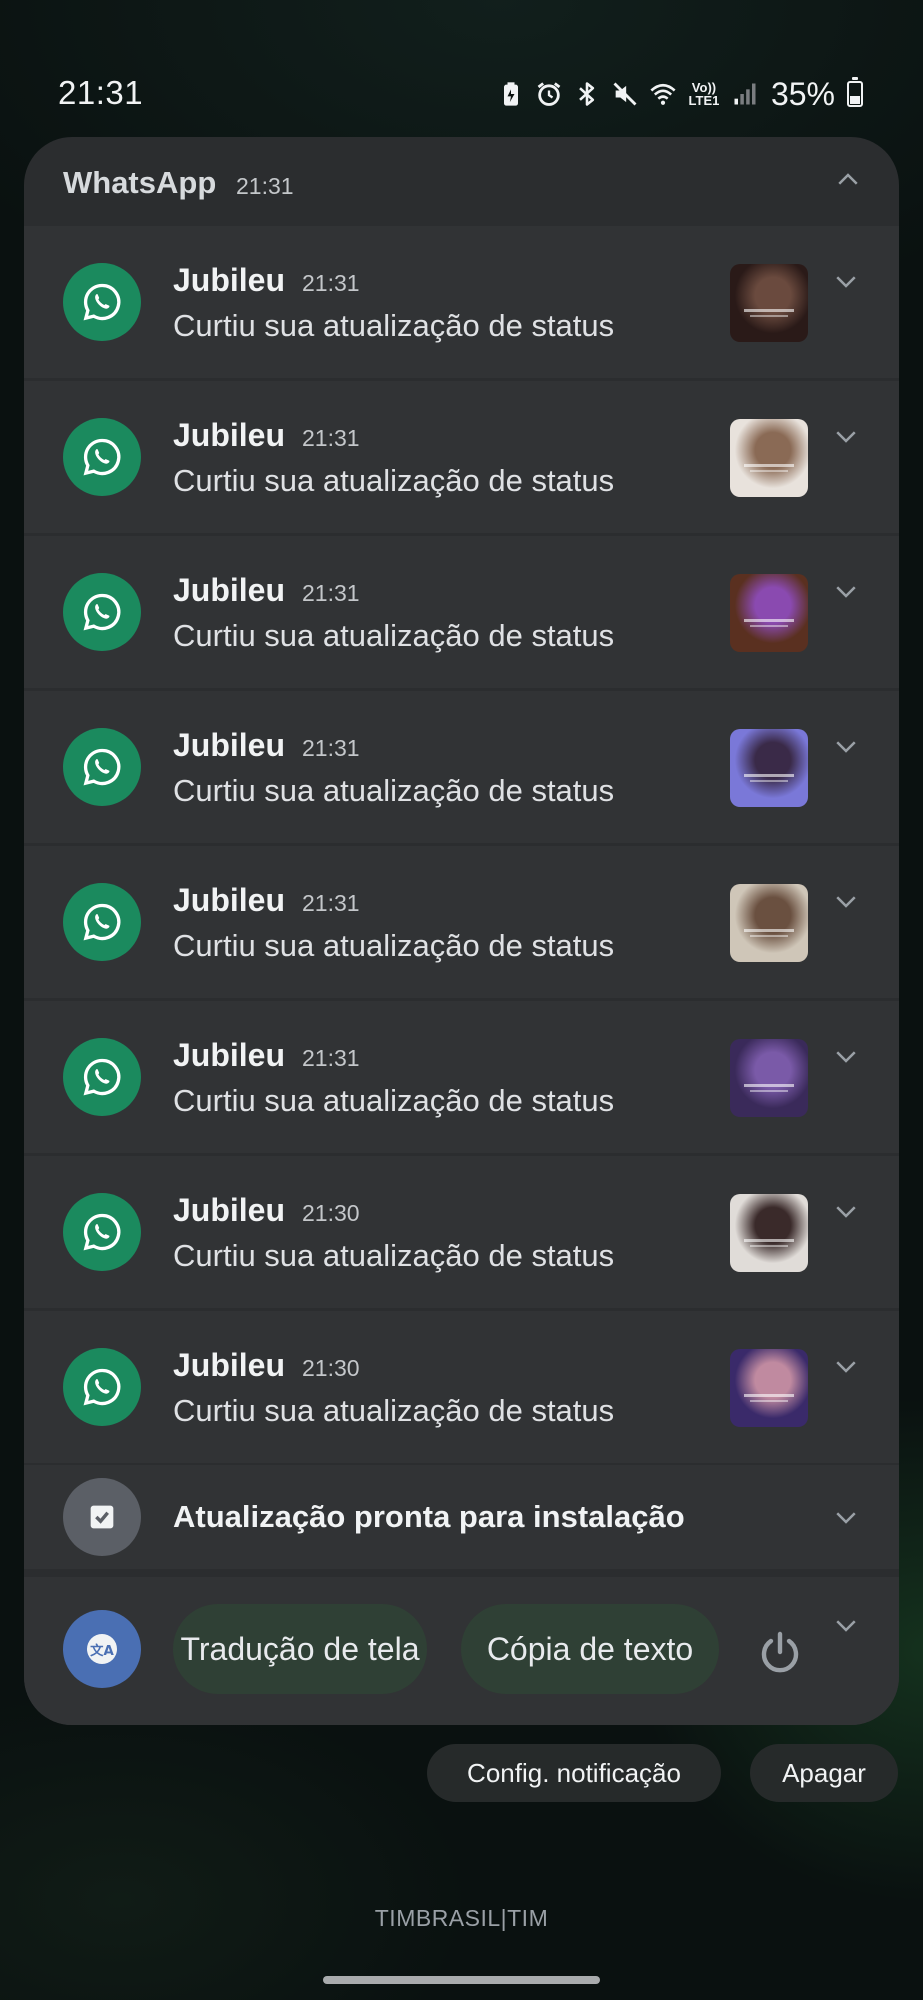 Image resolution: width=923 pixels, height=2000 pixels. Describe the element at coordinates (824, 1773) in the screenshot. I see `clear-all-button: Apagar` at that location.